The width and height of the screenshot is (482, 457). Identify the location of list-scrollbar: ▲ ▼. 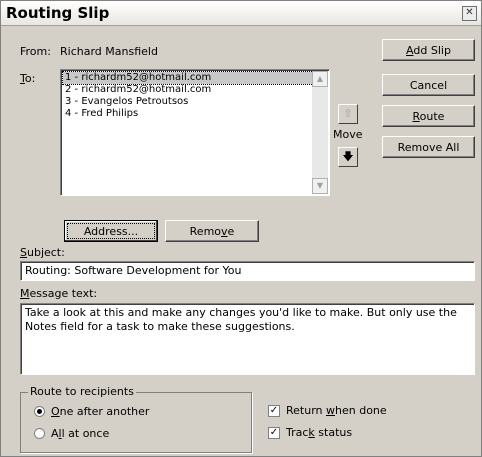
(320, 132).